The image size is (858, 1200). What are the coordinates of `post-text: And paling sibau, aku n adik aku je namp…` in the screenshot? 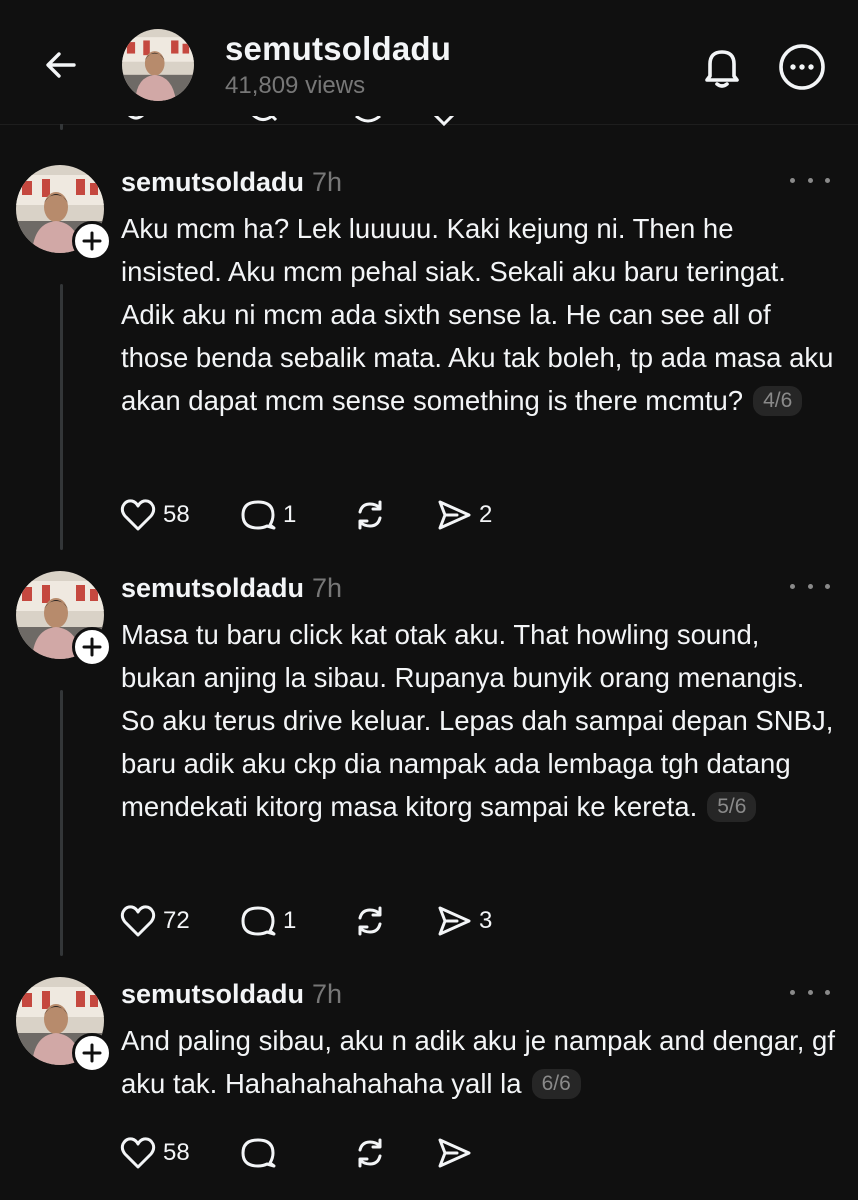 It's located at (478, 1062).